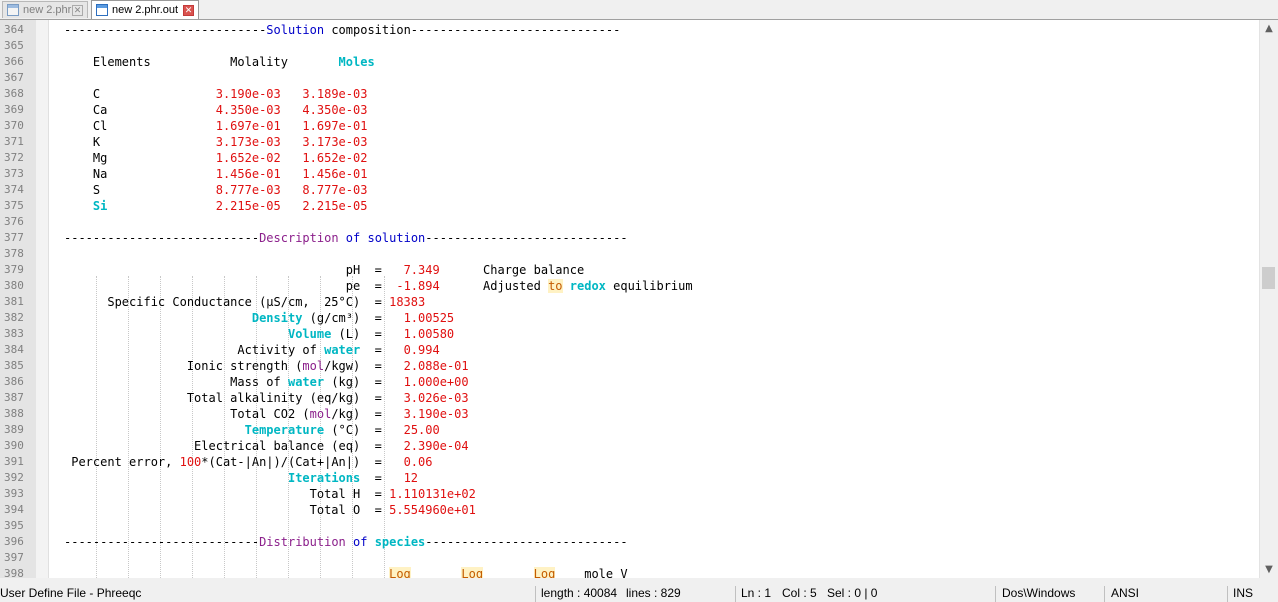  I want to click on text-token: redox, so click(587, 286).